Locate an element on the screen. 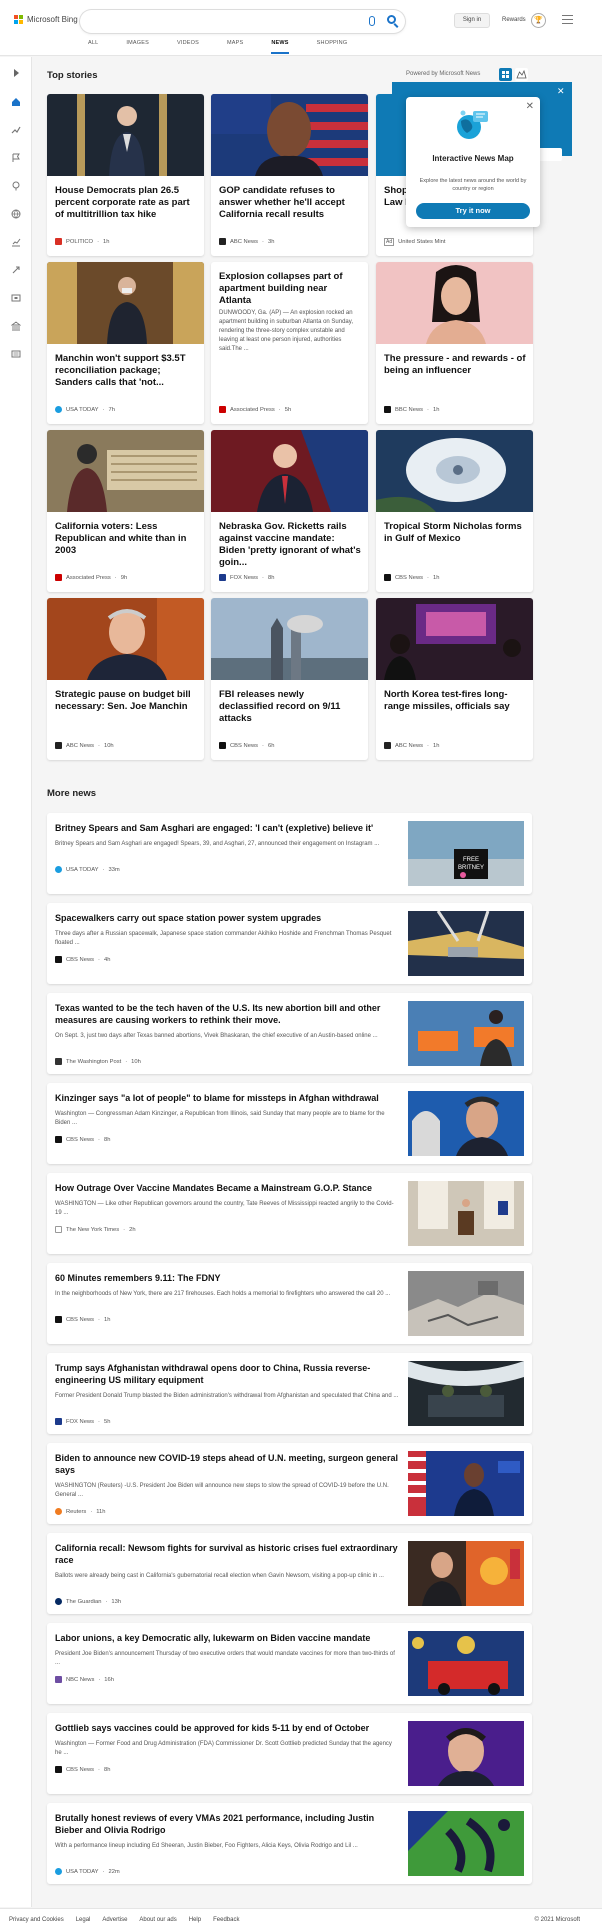 Image resolution: width=602 pixels, height=1931 pixels. search-icon is located at coordinates (391, 19).